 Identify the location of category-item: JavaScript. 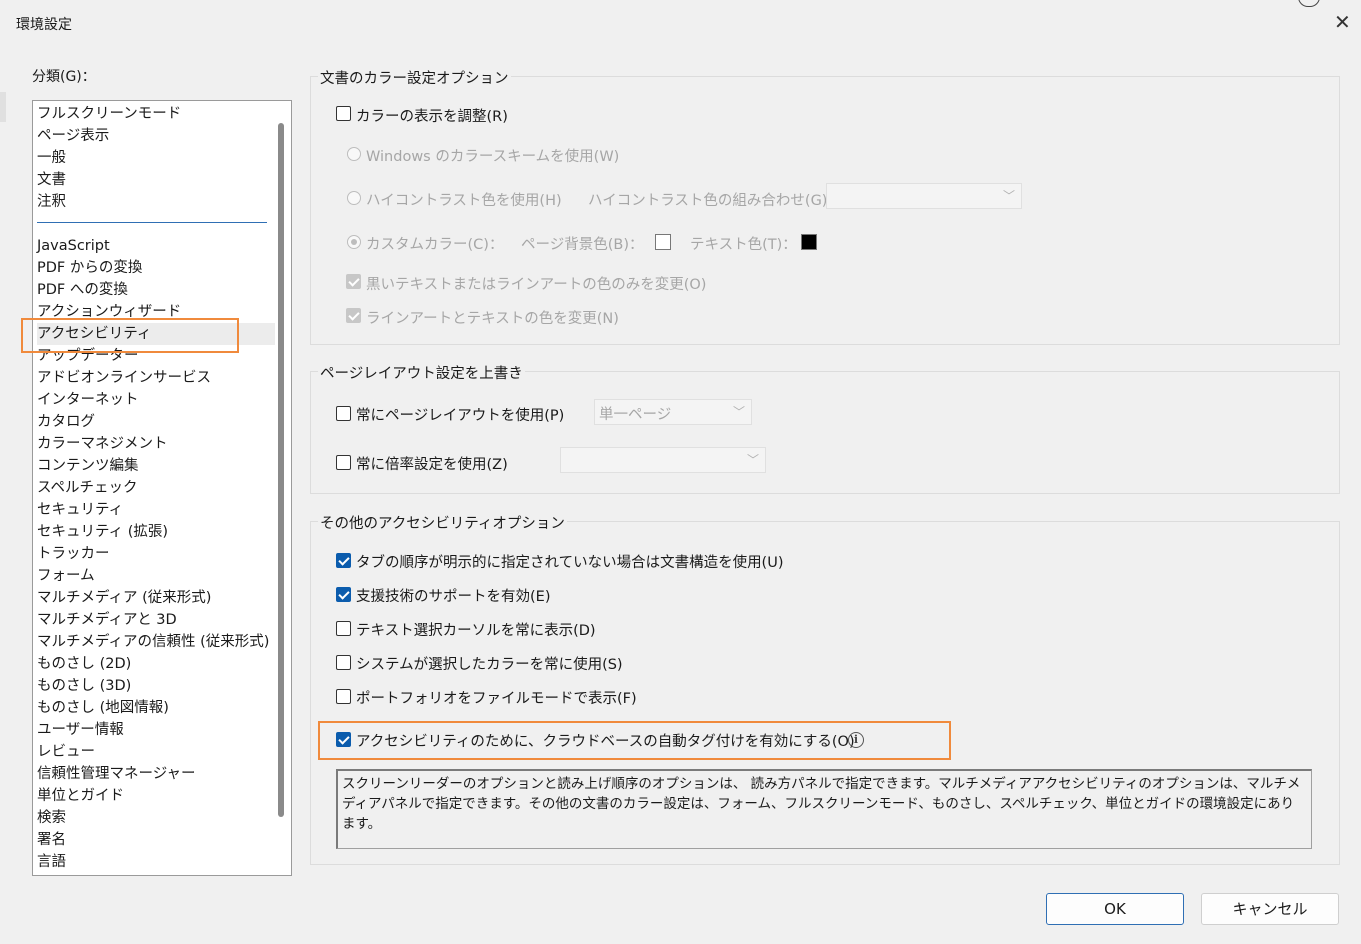
(73, 246).